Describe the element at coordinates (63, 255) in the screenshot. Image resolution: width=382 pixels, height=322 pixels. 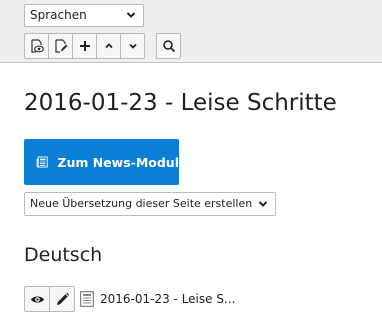
I see `language-section-heading: Deutsch` at that location.